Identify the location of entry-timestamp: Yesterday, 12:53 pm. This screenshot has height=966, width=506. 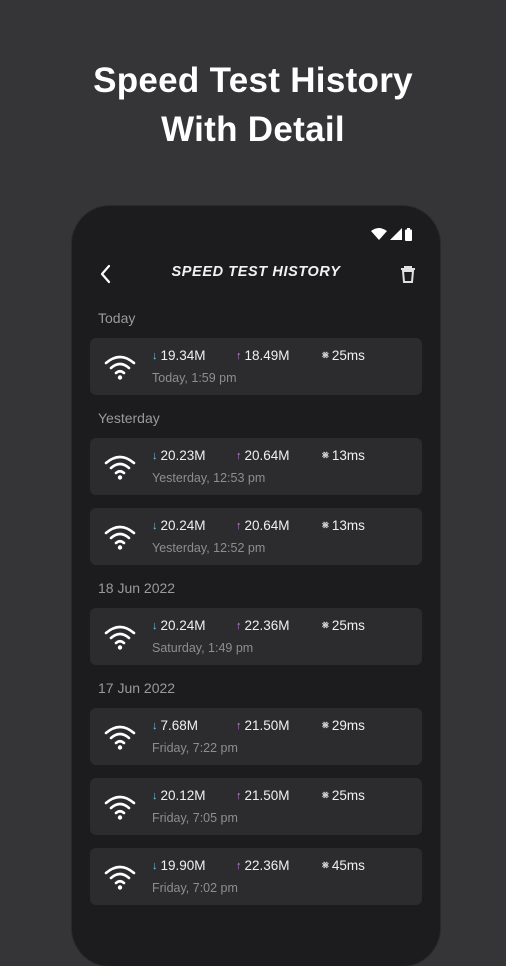
(209, 478).